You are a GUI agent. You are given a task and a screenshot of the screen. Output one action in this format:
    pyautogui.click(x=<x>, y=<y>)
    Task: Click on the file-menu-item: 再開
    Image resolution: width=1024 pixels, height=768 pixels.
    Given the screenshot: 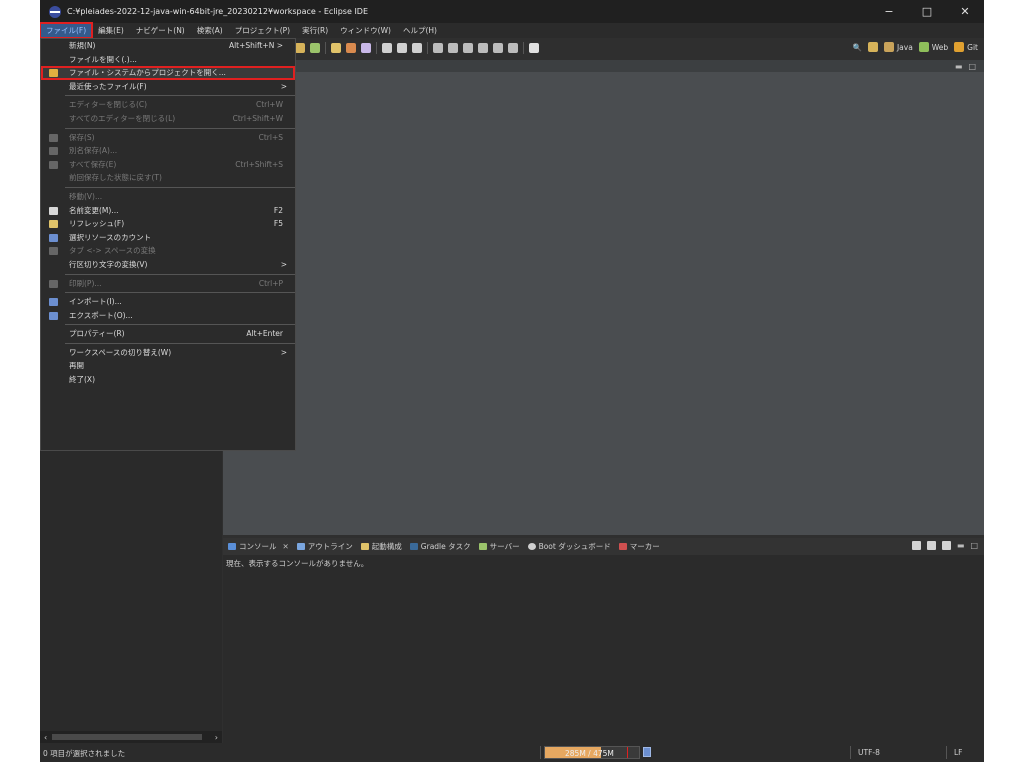 What is the action you would take?
    pyautogui.click(x=168, y=366)
    